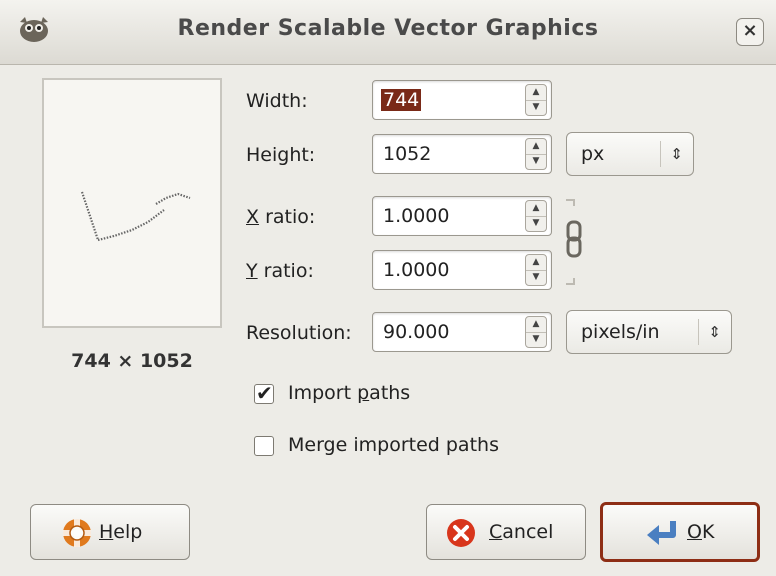 The width and height of the screenshot is (776, 576). Describe the element at coordinates (528, 532) in the screenshot. I see `cancel-label-text: ancel` at that location.